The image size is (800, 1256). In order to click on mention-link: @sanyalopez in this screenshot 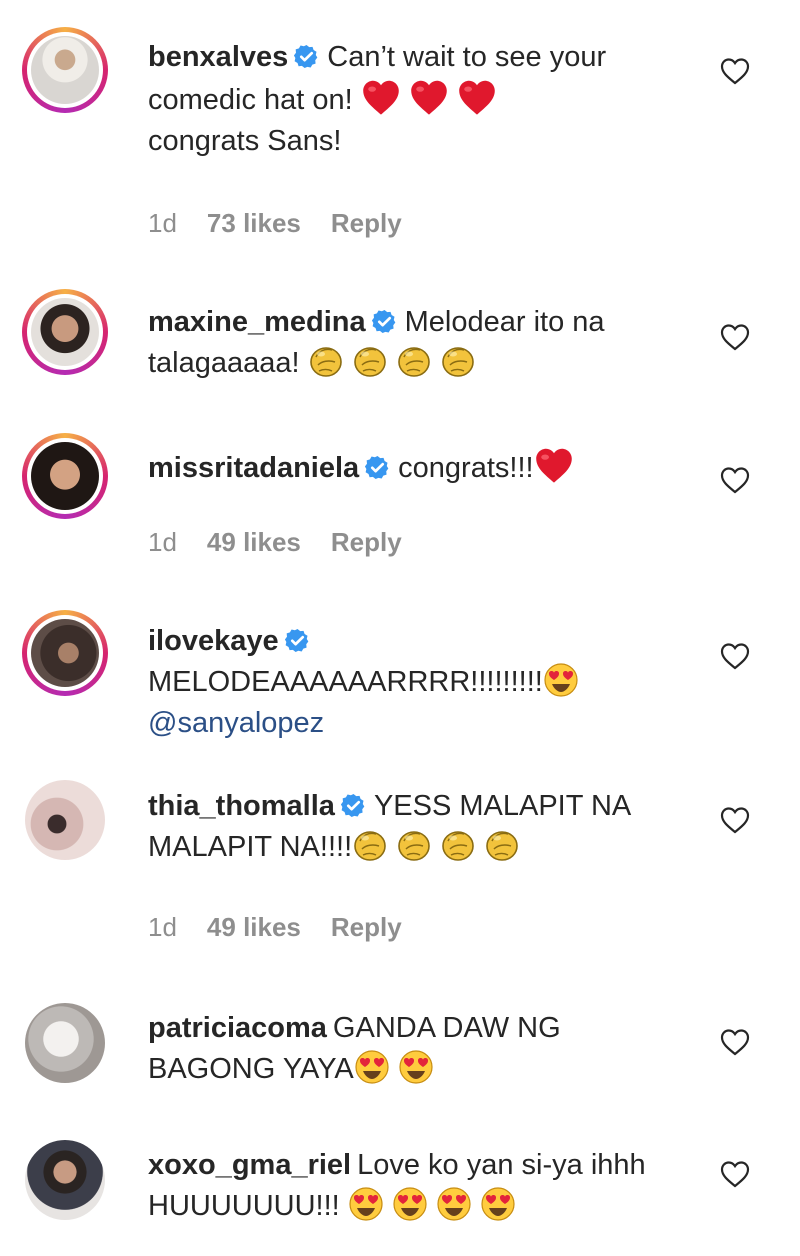, I will do `click(236, 723)`.